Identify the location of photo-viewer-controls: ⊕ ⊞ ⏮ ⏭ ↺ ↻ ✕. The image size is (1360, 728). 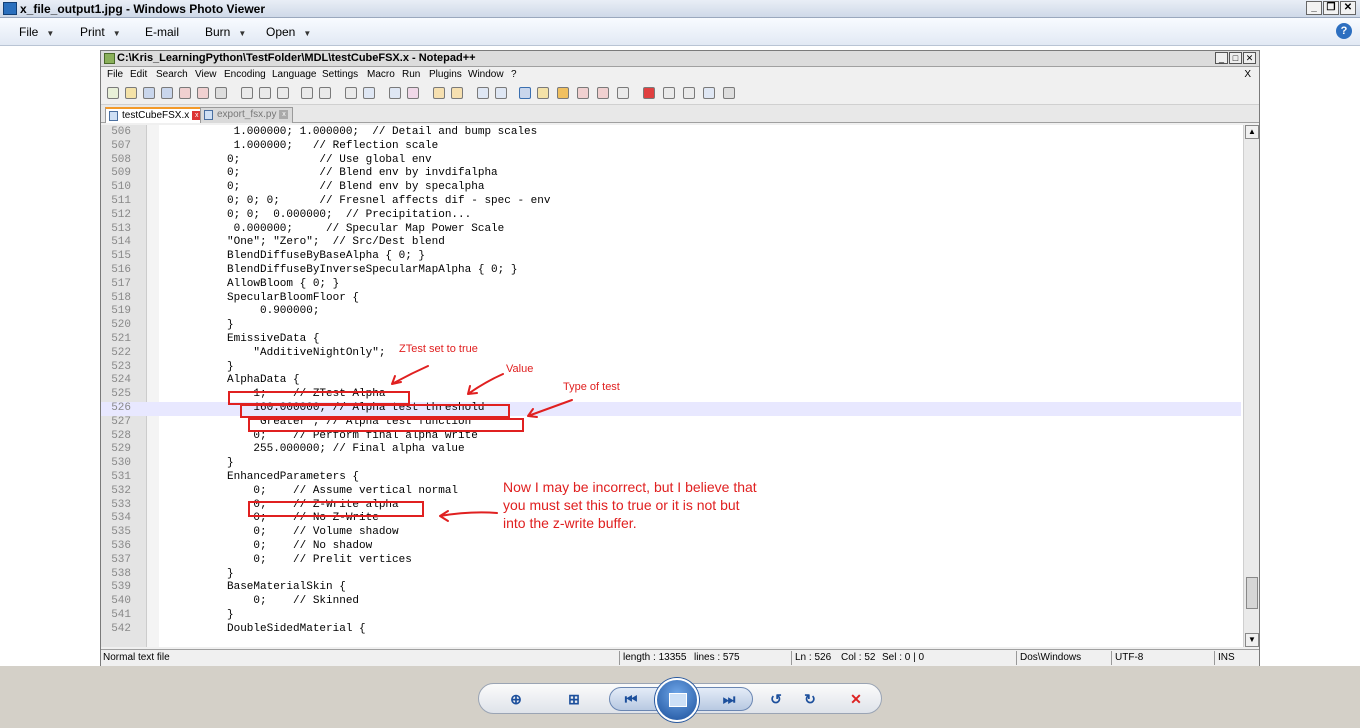
(680, 697).